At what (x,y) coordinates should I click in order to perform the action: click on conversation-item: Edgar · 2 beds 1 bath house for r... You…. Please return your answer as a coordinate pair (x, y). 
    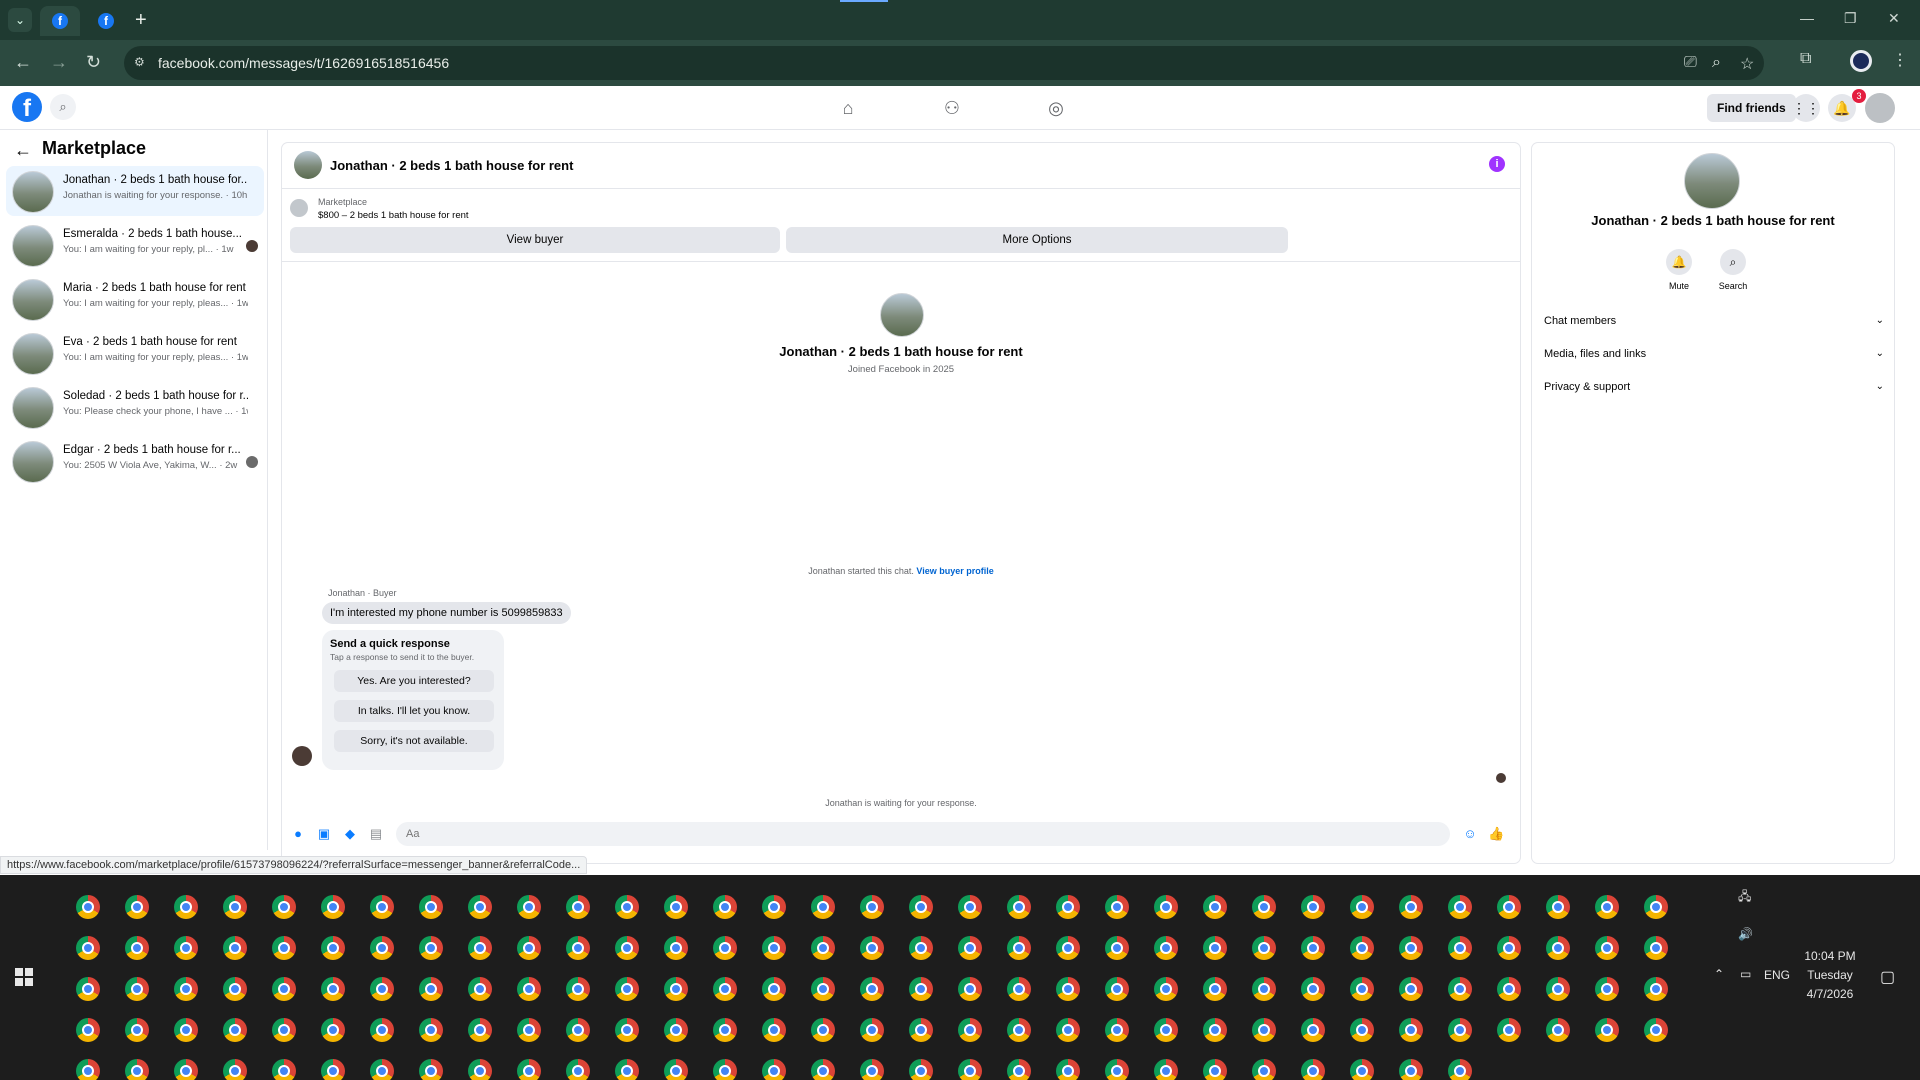
    Looking at the image, I should click on (135, 461).